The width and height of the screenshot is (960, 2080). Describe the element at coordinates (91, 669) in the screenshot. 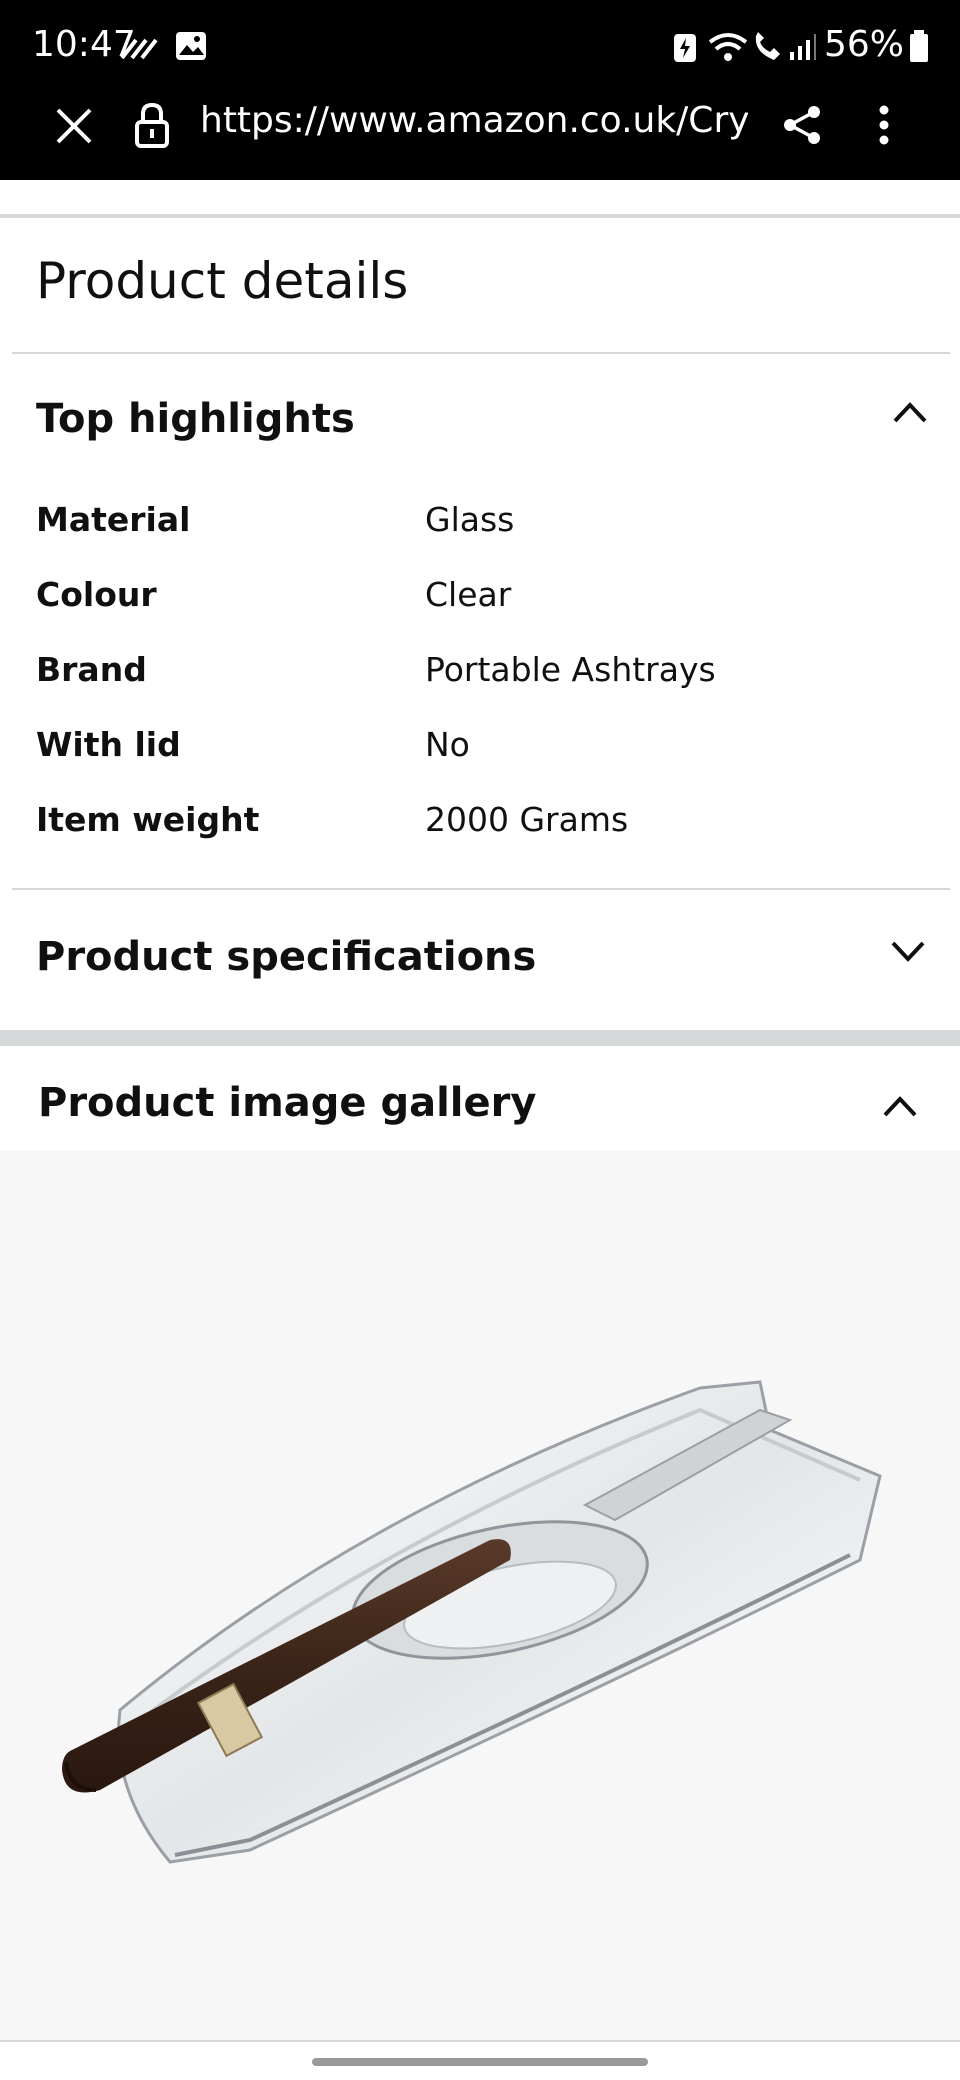

I see `row-label: Brand` at that location.